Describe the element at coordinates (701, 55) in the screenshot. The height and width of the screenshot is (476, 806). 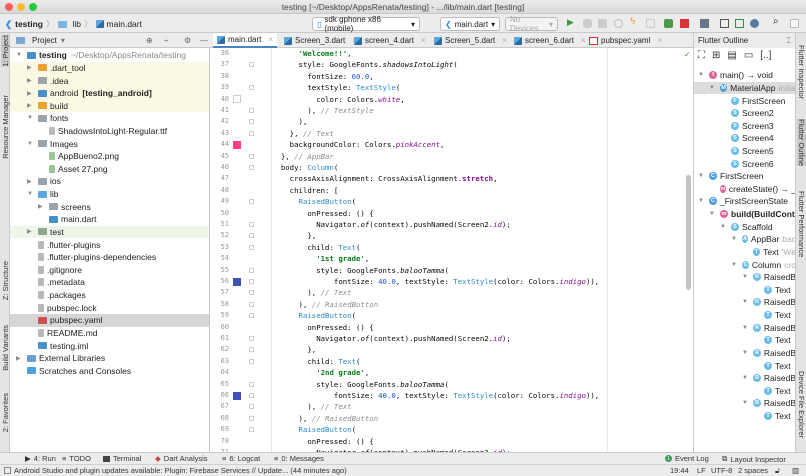
I see `select-widget-icon: ⛶` at that location.